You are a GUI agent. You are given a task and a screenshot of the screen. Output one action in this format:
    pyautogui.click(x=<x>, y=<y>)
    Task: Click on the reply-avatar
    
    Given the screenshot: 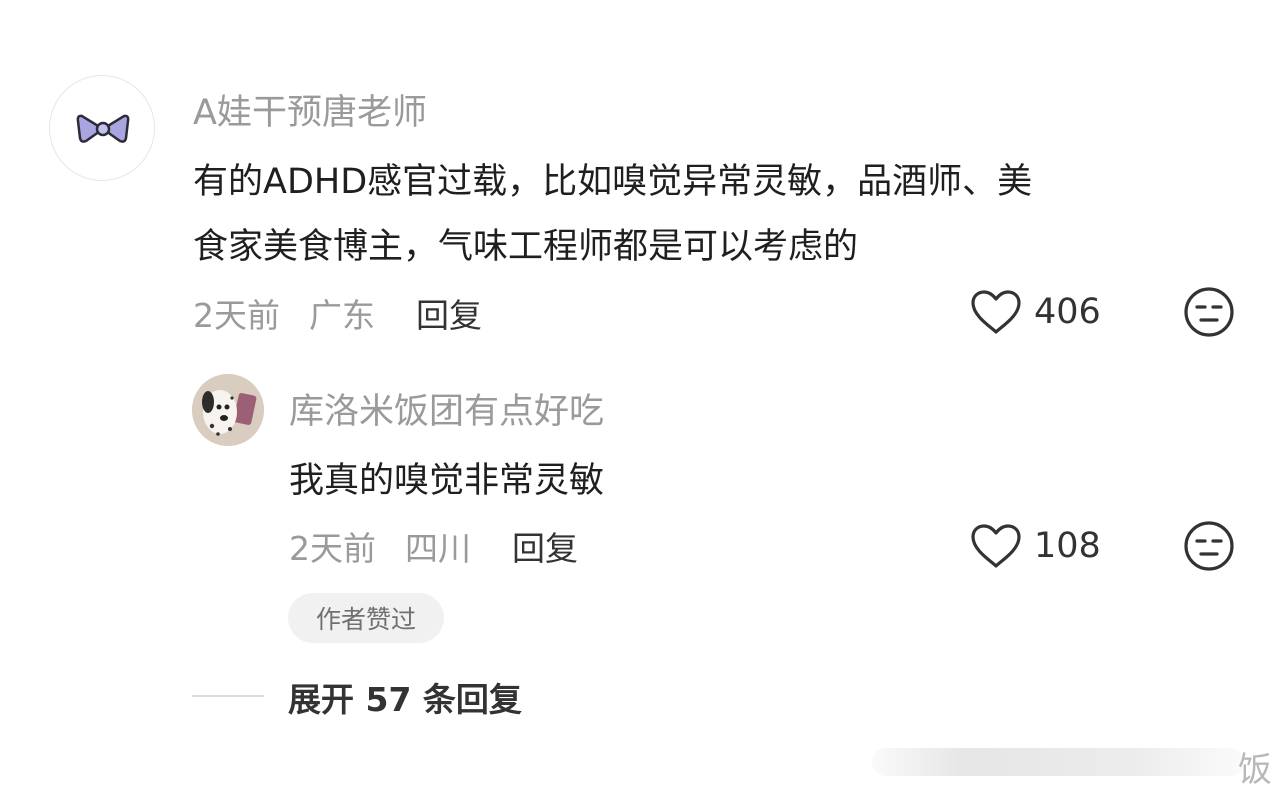 What is the action you would take?
    pyautogui.click(x=228, y=410)
    